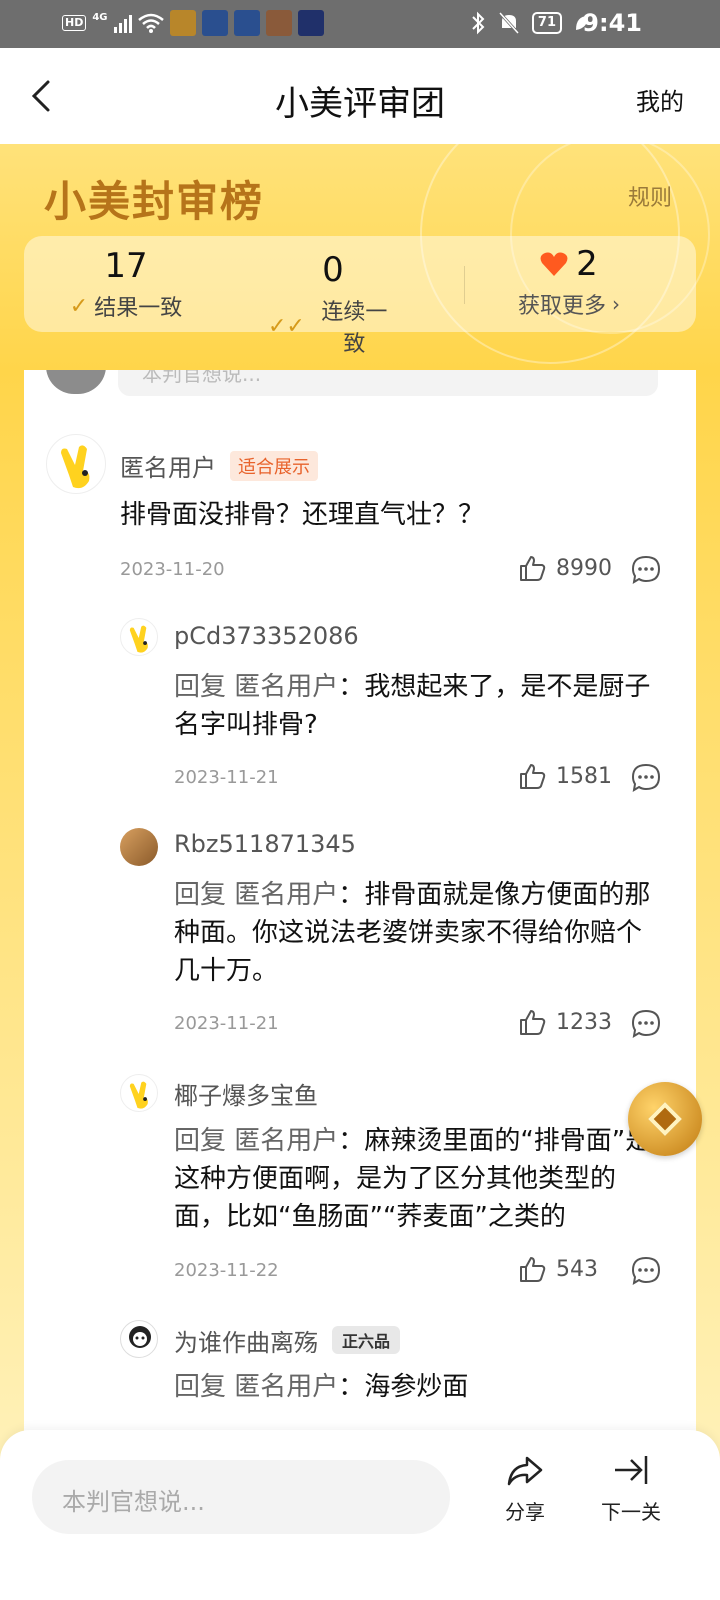 The height and width of the screenshot is (1600, 720). What do you see at coordinates (266, 636) in the screenshot?
I see `username: pCd373352086` at bounding box center [266, 636].